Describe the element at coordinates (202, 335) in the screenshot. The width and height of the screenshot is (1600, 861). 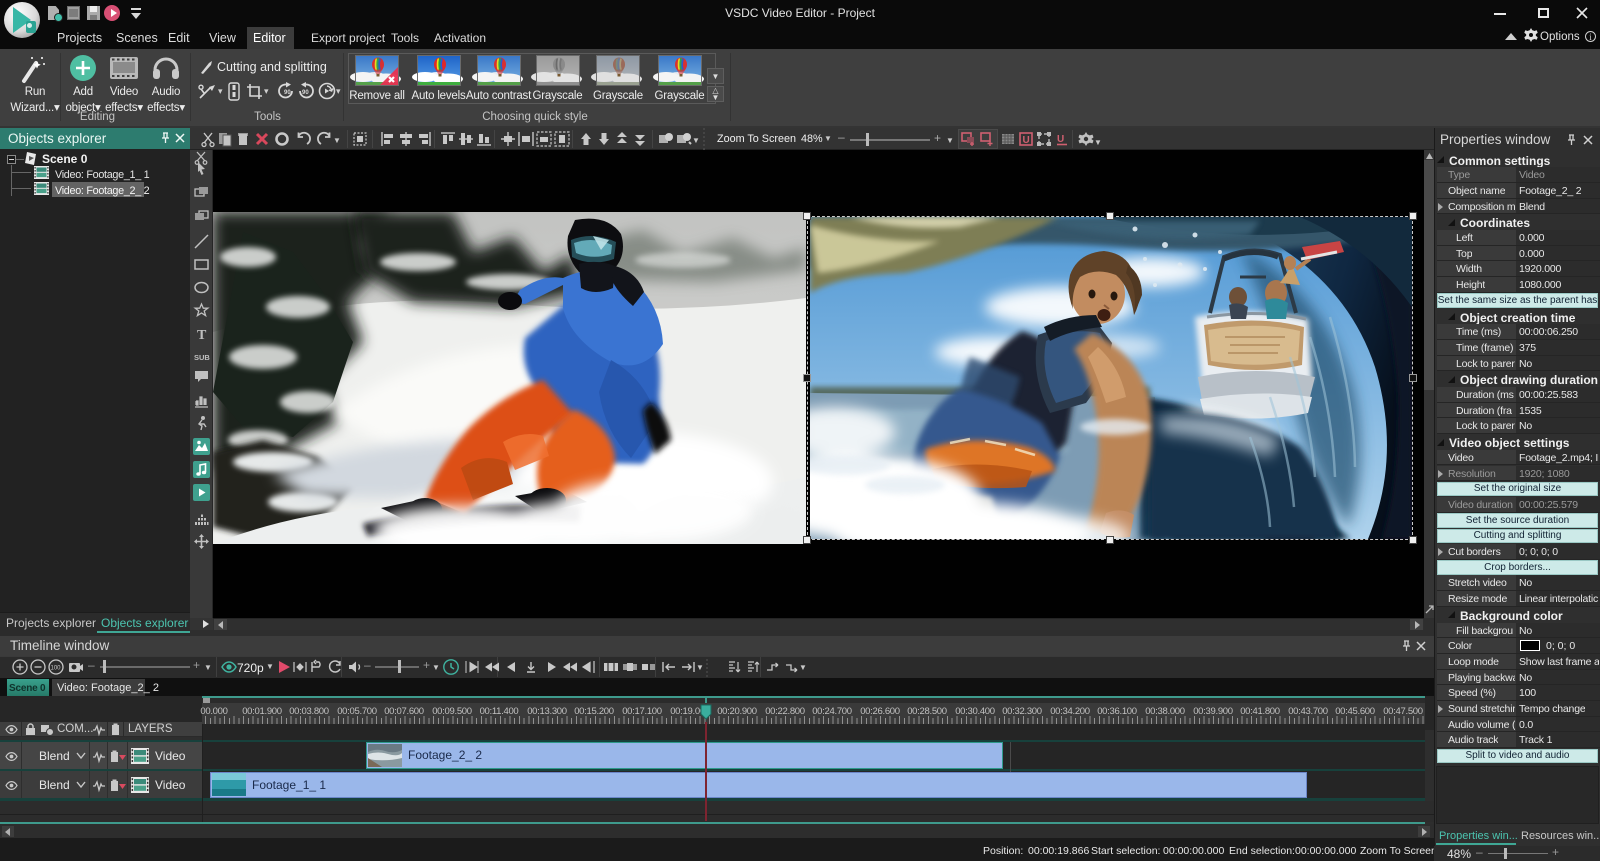
I see `svg-text: T` at that location.